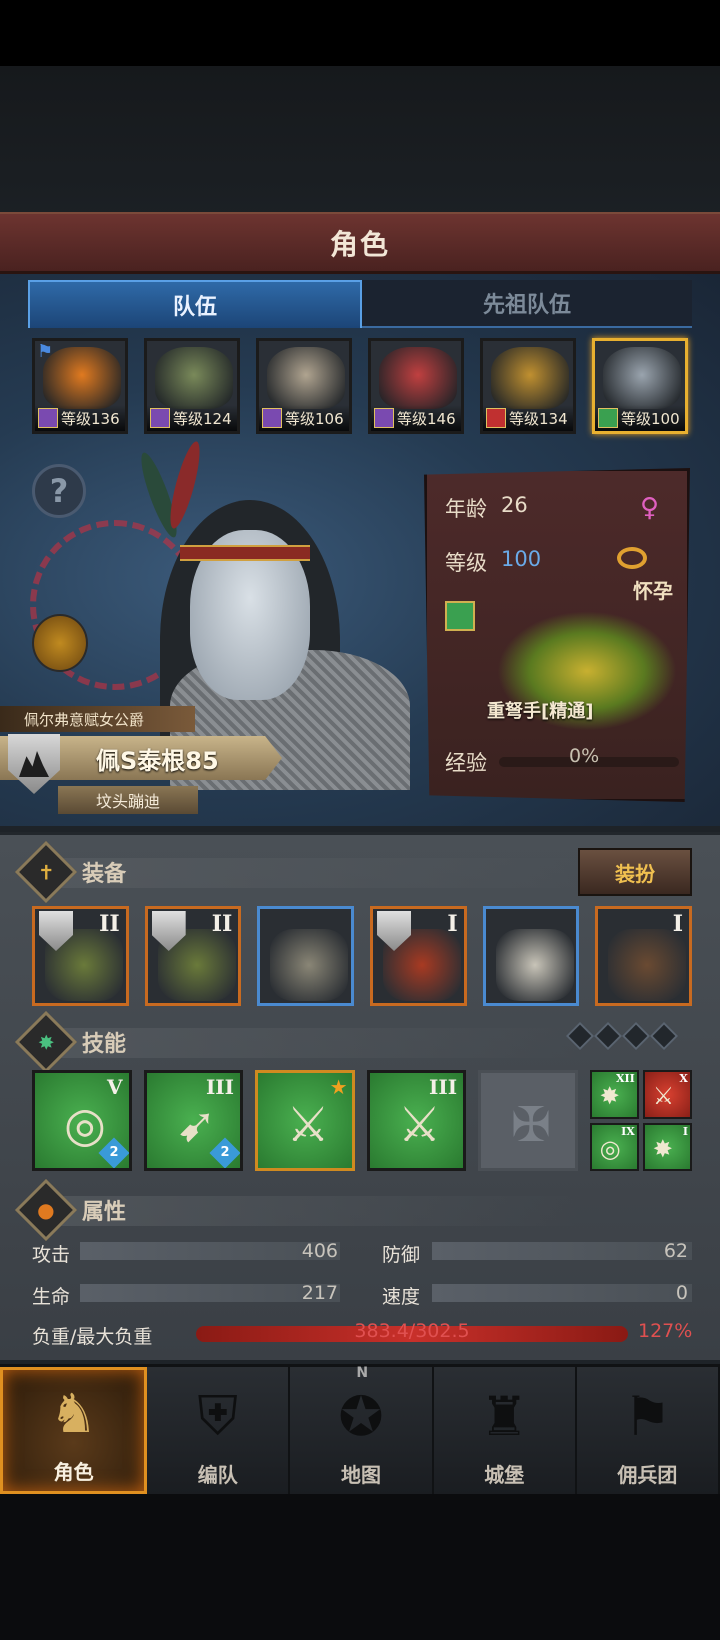 Image resolution: width=720 pixels, height=1640 pixels. What do you see at coordinates (628, 1131) in the screenshot?
I see `passive-skill-tier: IX` at bounding box center [628, 1131].